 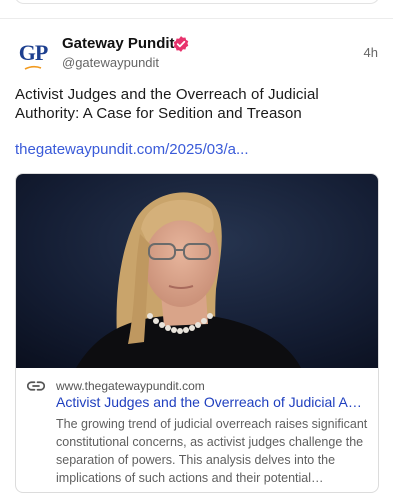 I want to click on previous-post-card-edge, so click(x=197, y=2).